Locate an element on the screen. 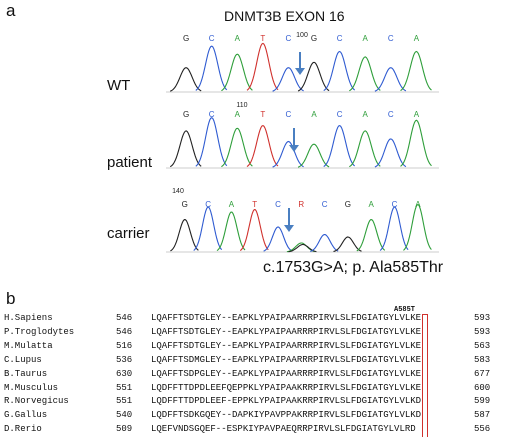 Image resolution: width=519 pixels, height=437 pixels. position-marker: 110 is located at coordinates (241, 105).